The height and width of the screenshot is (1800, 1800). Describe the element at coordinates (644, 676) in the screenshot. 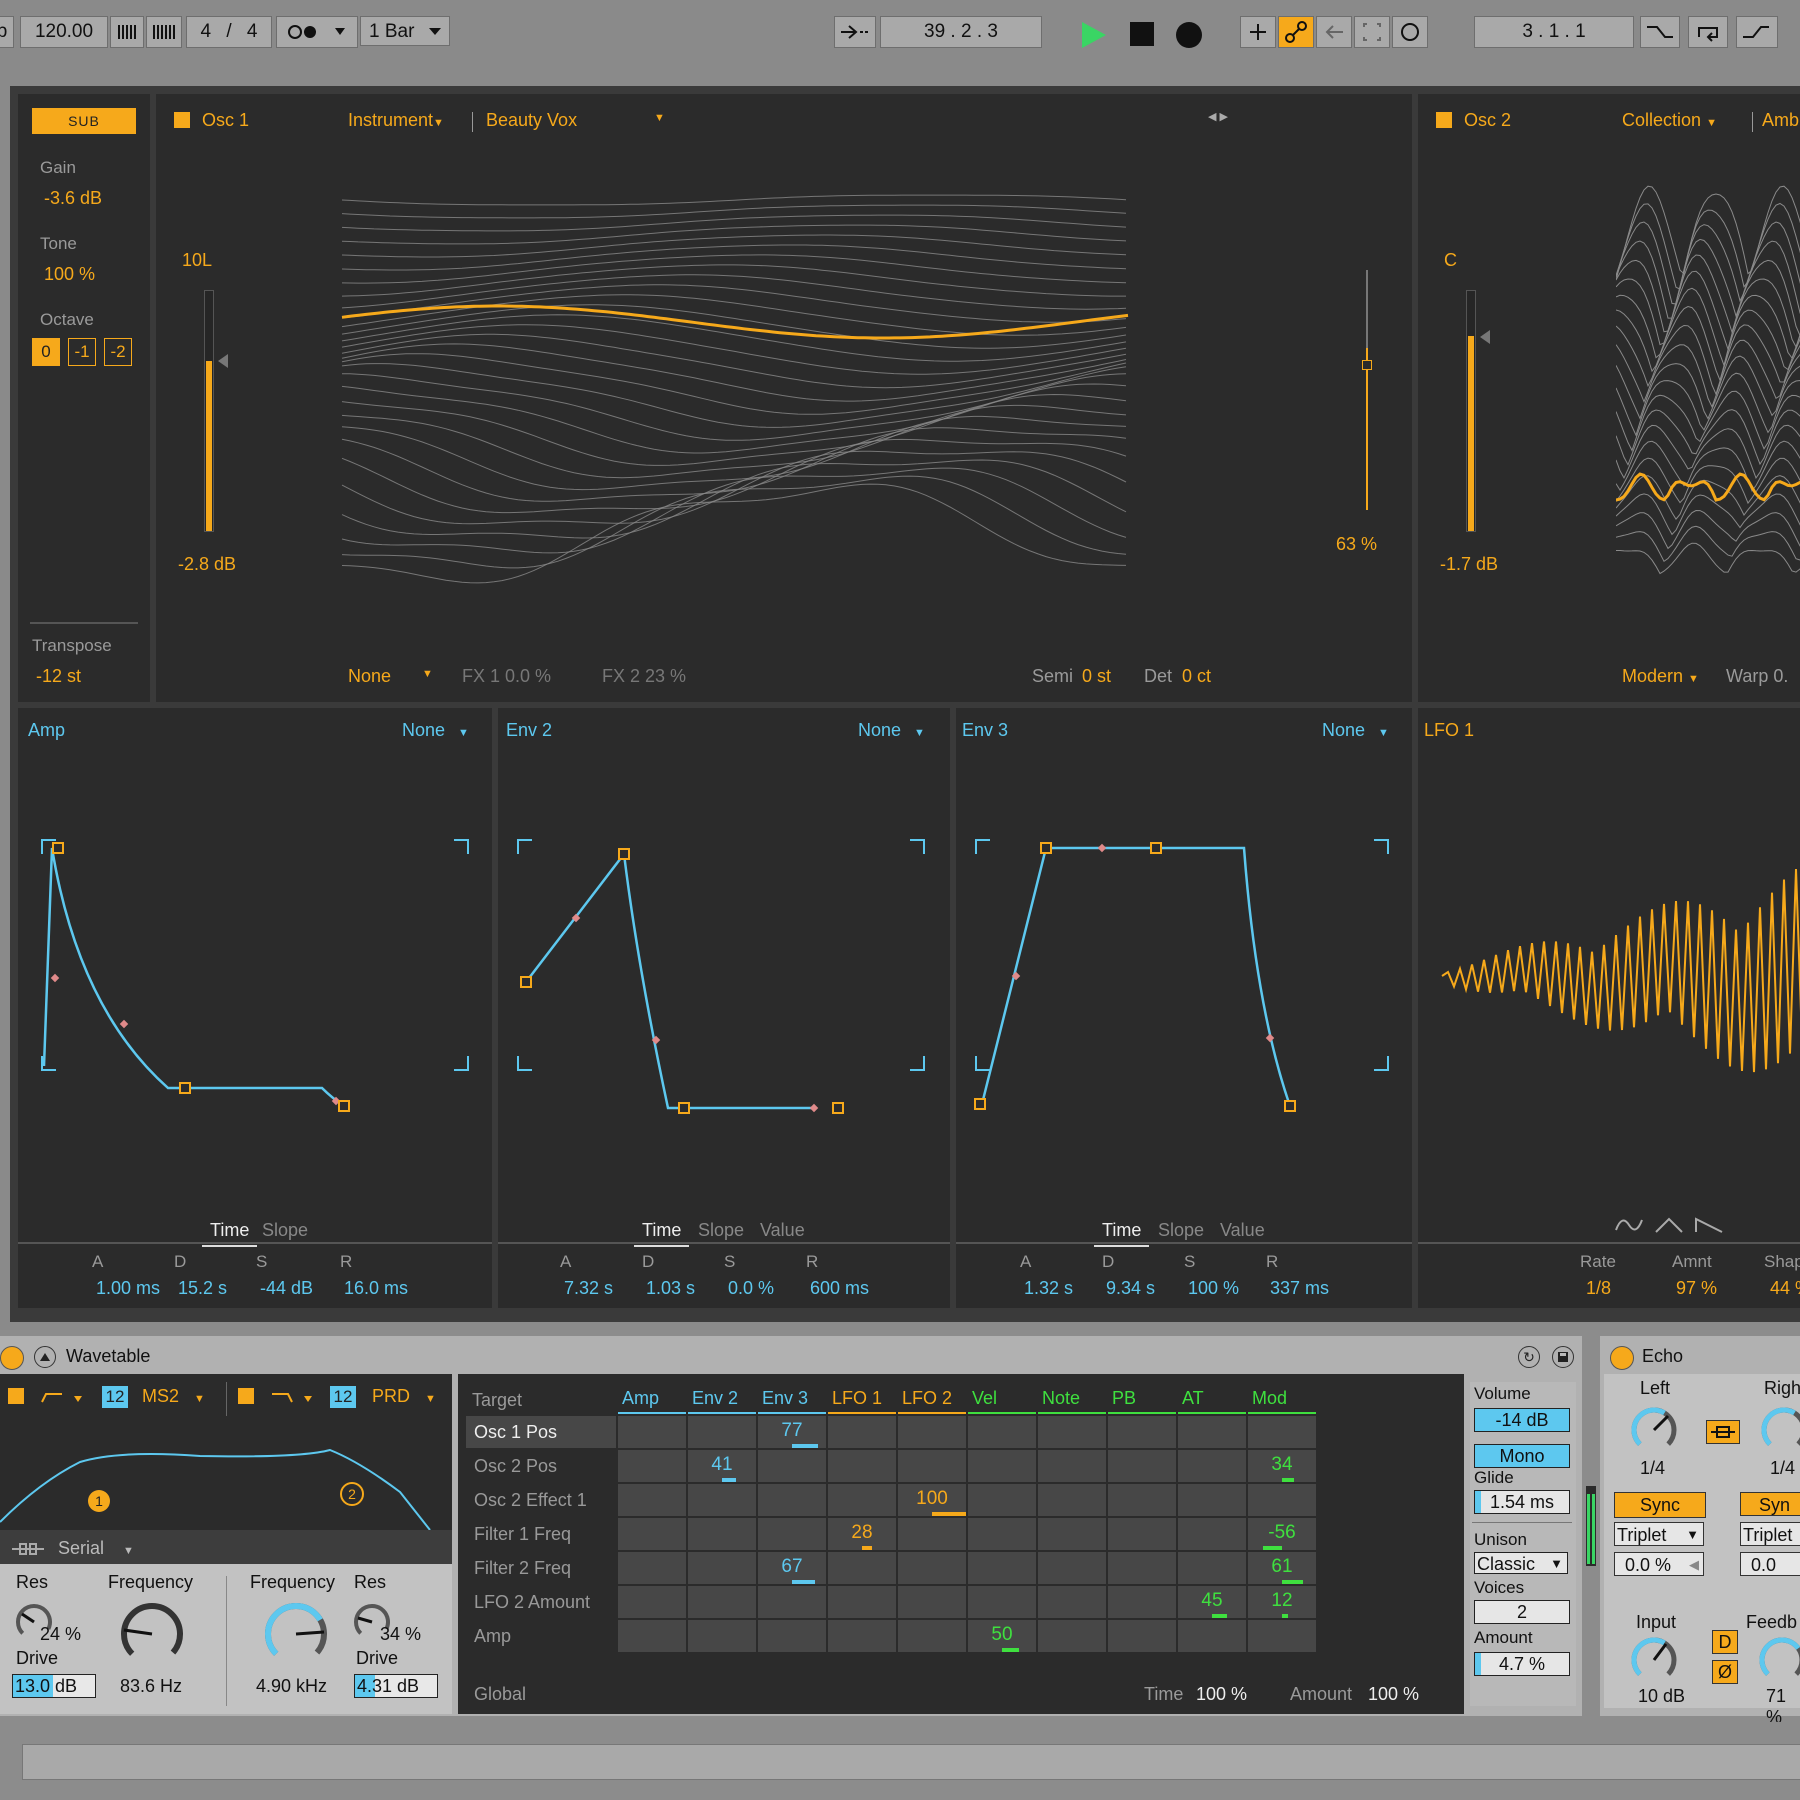

I see `osc1-fx2: FX 2 23 %` at that location.